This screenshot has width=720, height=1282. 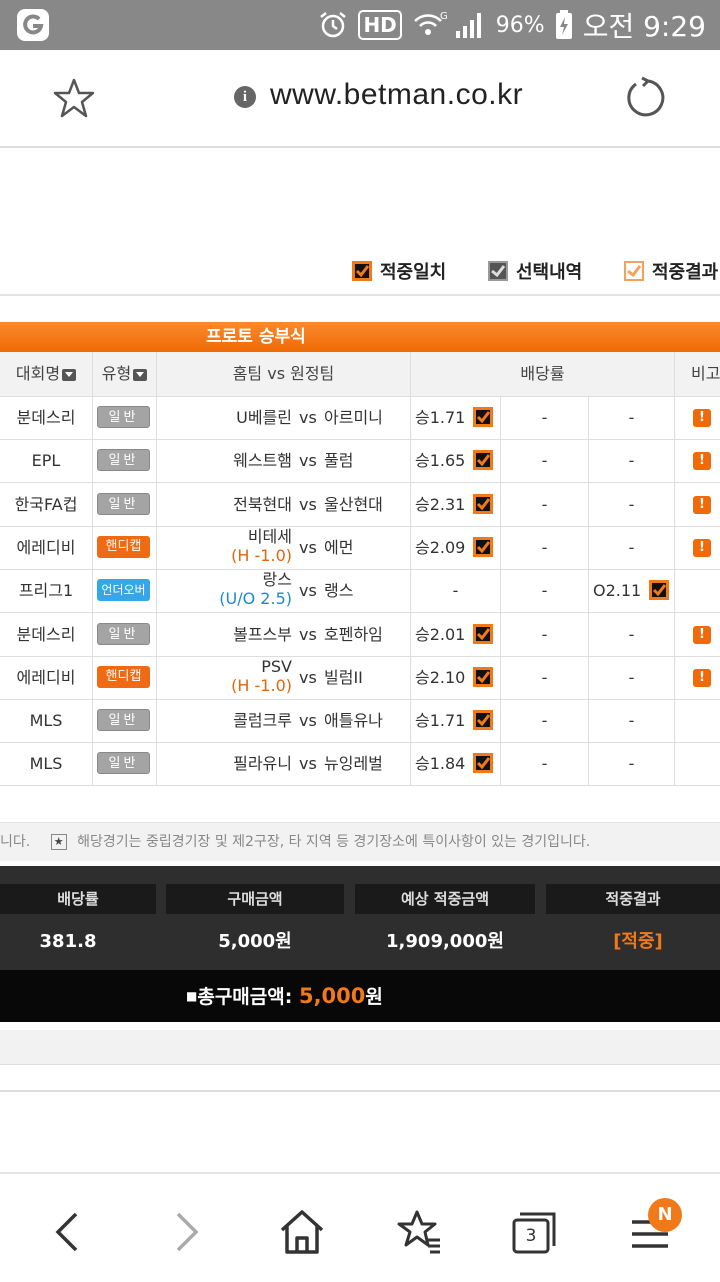 What do you see at coordinates (380, 25) in the screenshot?
I see `hd-icon: HD` at bounding box center [380, 25].